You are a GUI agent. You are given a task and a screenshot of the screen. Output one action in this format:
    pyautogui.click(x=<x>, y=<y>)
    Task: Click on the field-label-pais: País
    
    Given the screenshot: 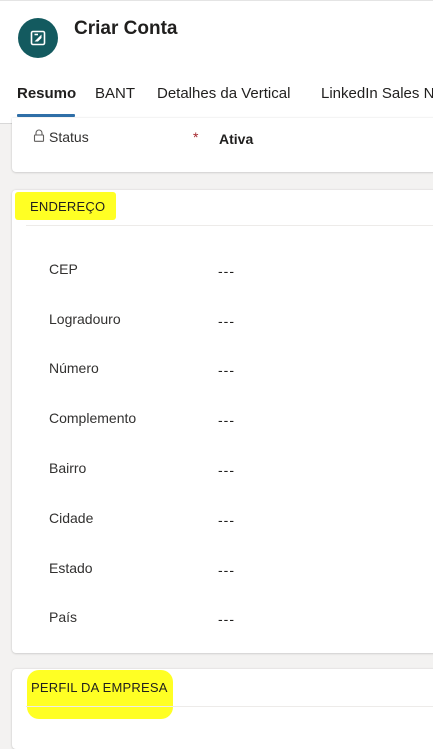 What is the action you would take?
    pyautogui.click(x=63, y=617)
    